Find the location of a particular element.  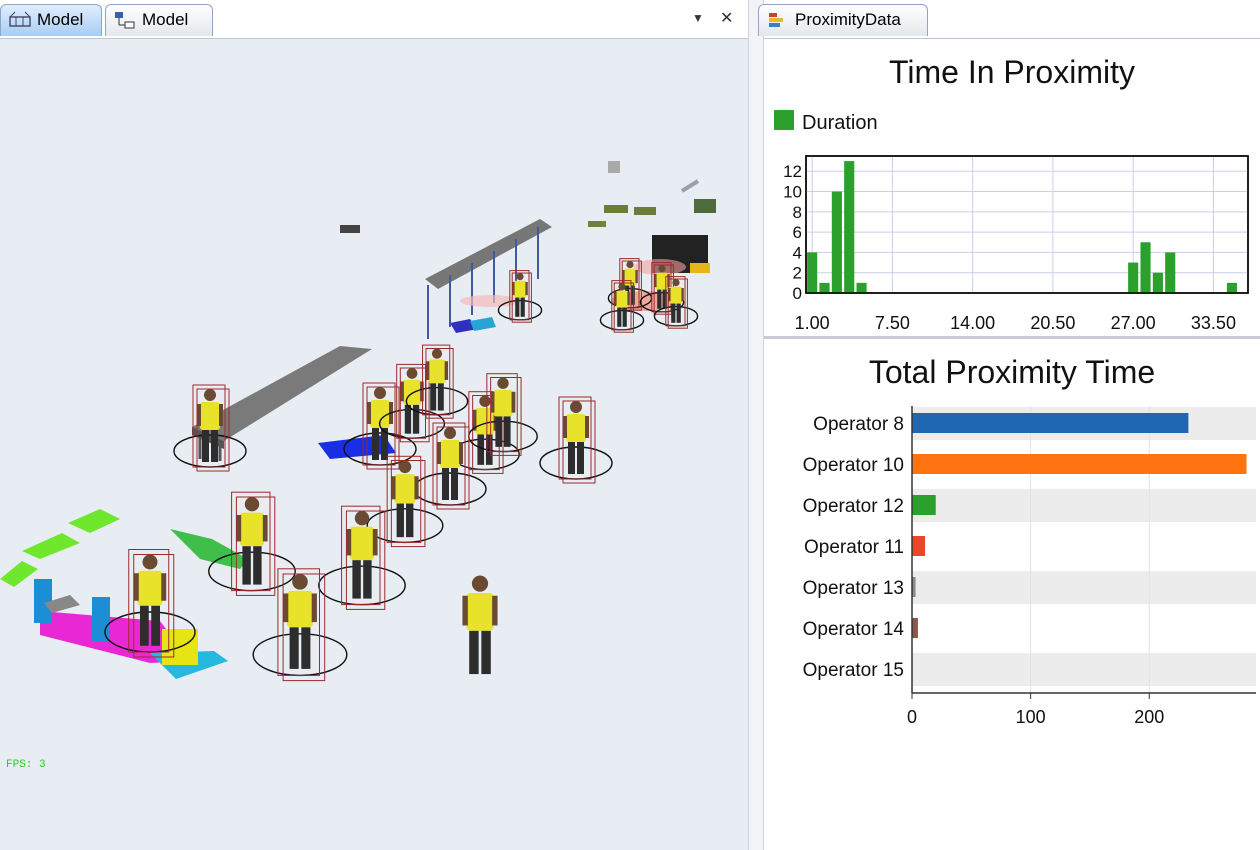

x-tick-label: 14.00 is located at coordinates (972, 323).